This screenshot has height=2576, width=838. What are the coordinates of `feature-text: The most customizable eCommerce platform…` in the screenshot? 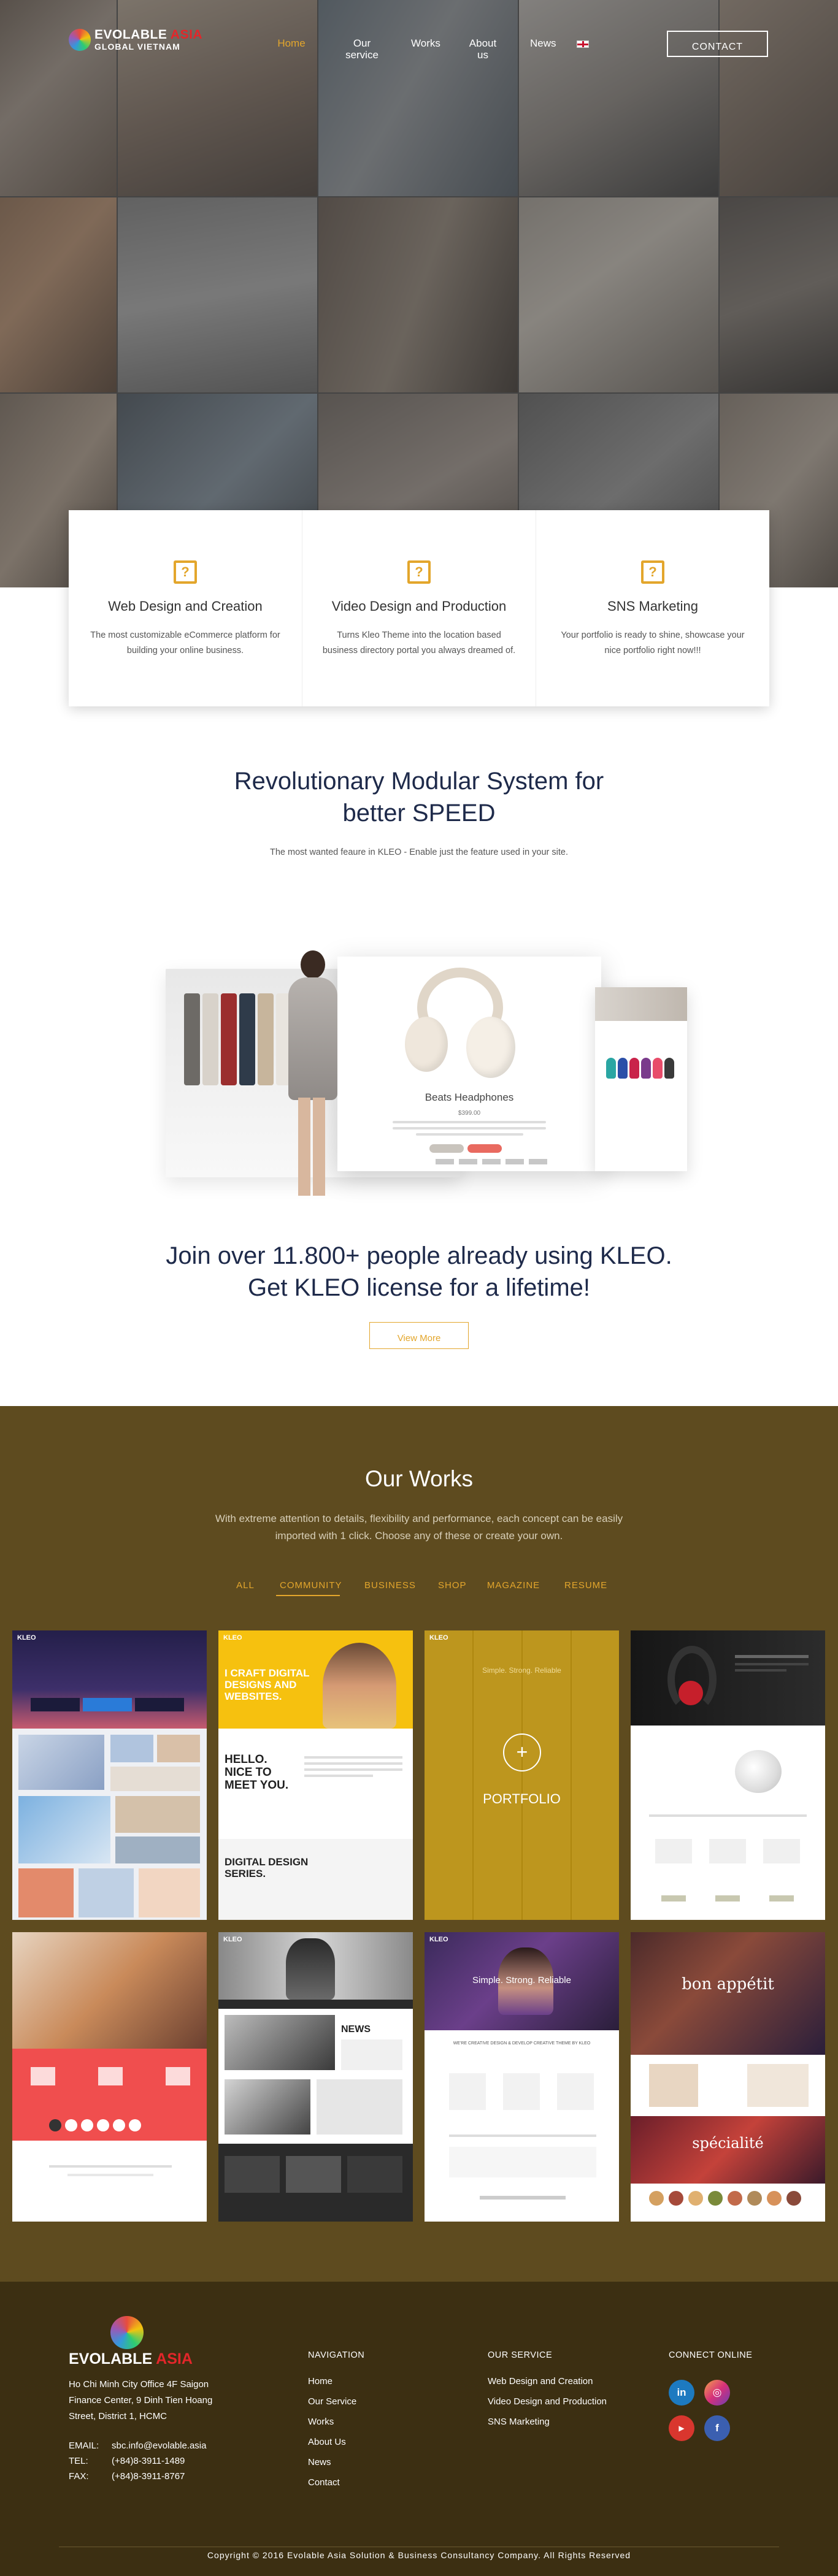 It's located at (185, 642).